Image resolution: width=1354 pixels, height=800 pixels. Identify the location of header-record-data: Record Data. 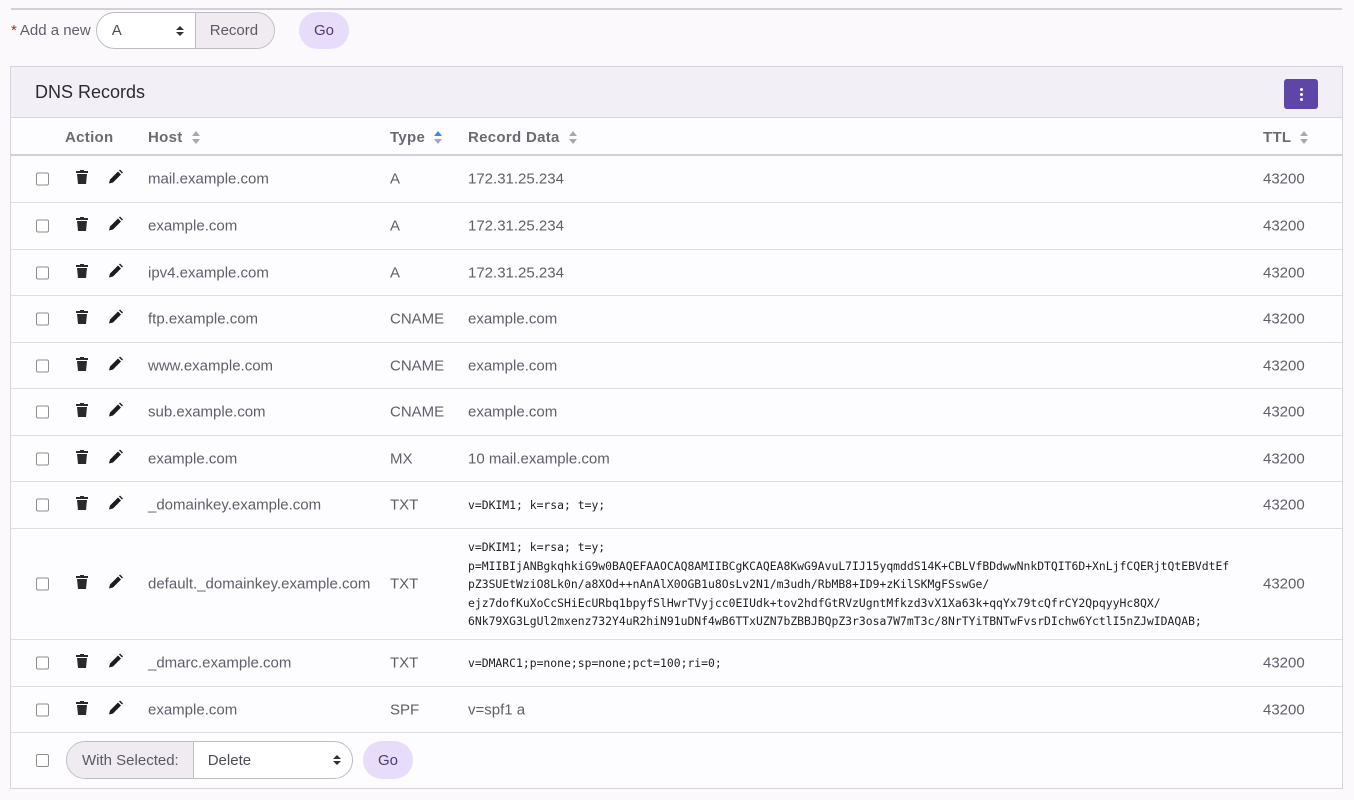
(522, 137).